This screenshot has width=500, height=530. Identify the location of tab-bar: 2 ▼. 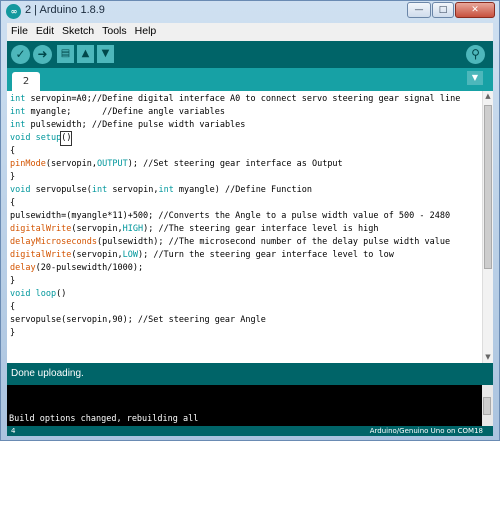
(250, 79).